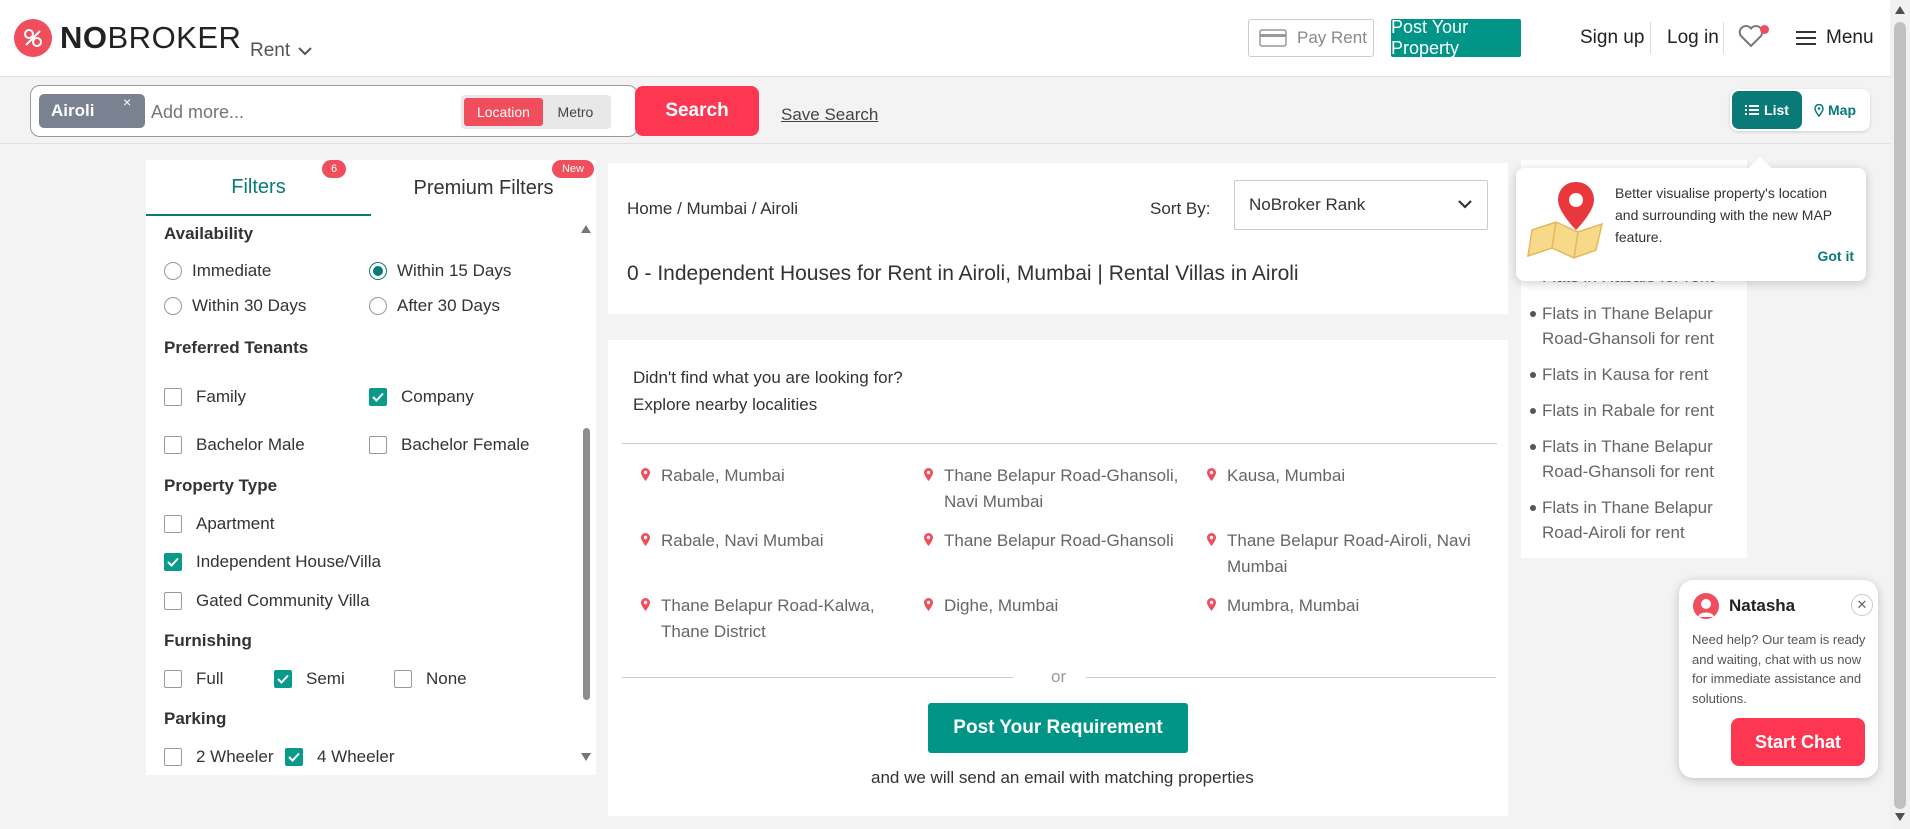  What do you see at coordinates (219, 524) in the screenshot?
I see `checkbox-apartment: Apartment` at bounding box center [219, 524].